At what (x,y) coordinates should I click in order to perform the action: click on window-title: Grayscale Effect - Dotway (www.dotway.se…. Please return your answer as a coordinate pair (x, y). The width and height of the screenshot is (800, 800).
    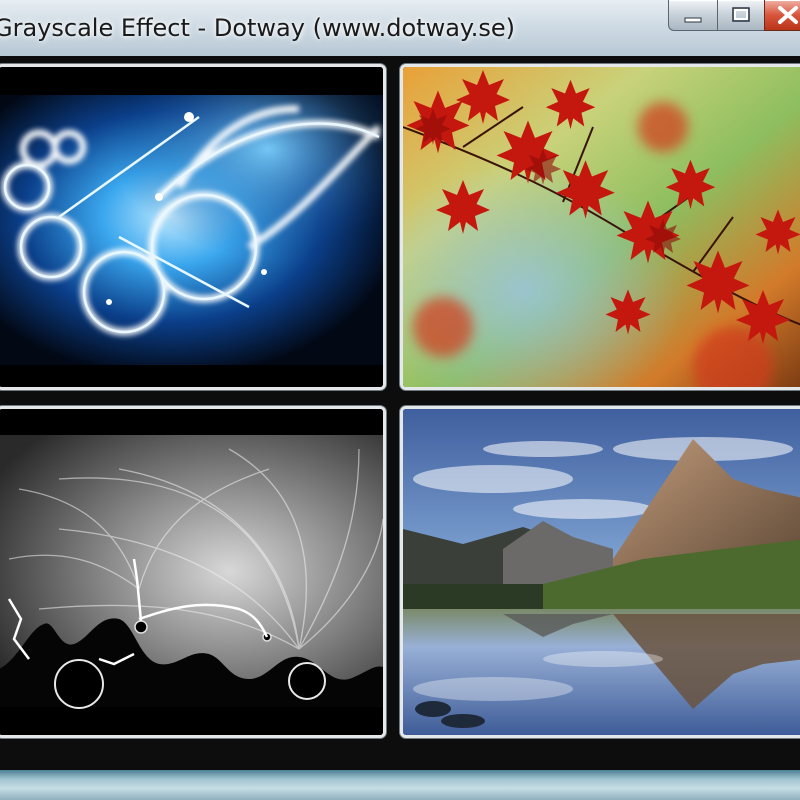
    Looking at the image, I should click on (257, 28).